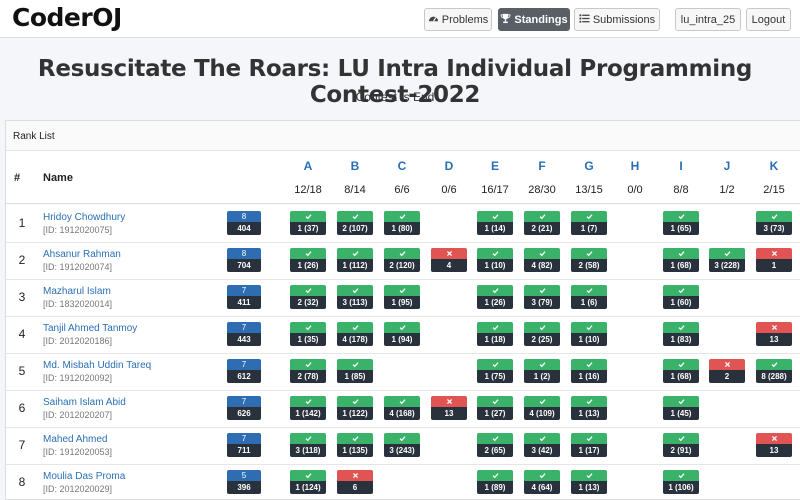  I want to click on accepted-cell: 1 (122), so click(355, 408).